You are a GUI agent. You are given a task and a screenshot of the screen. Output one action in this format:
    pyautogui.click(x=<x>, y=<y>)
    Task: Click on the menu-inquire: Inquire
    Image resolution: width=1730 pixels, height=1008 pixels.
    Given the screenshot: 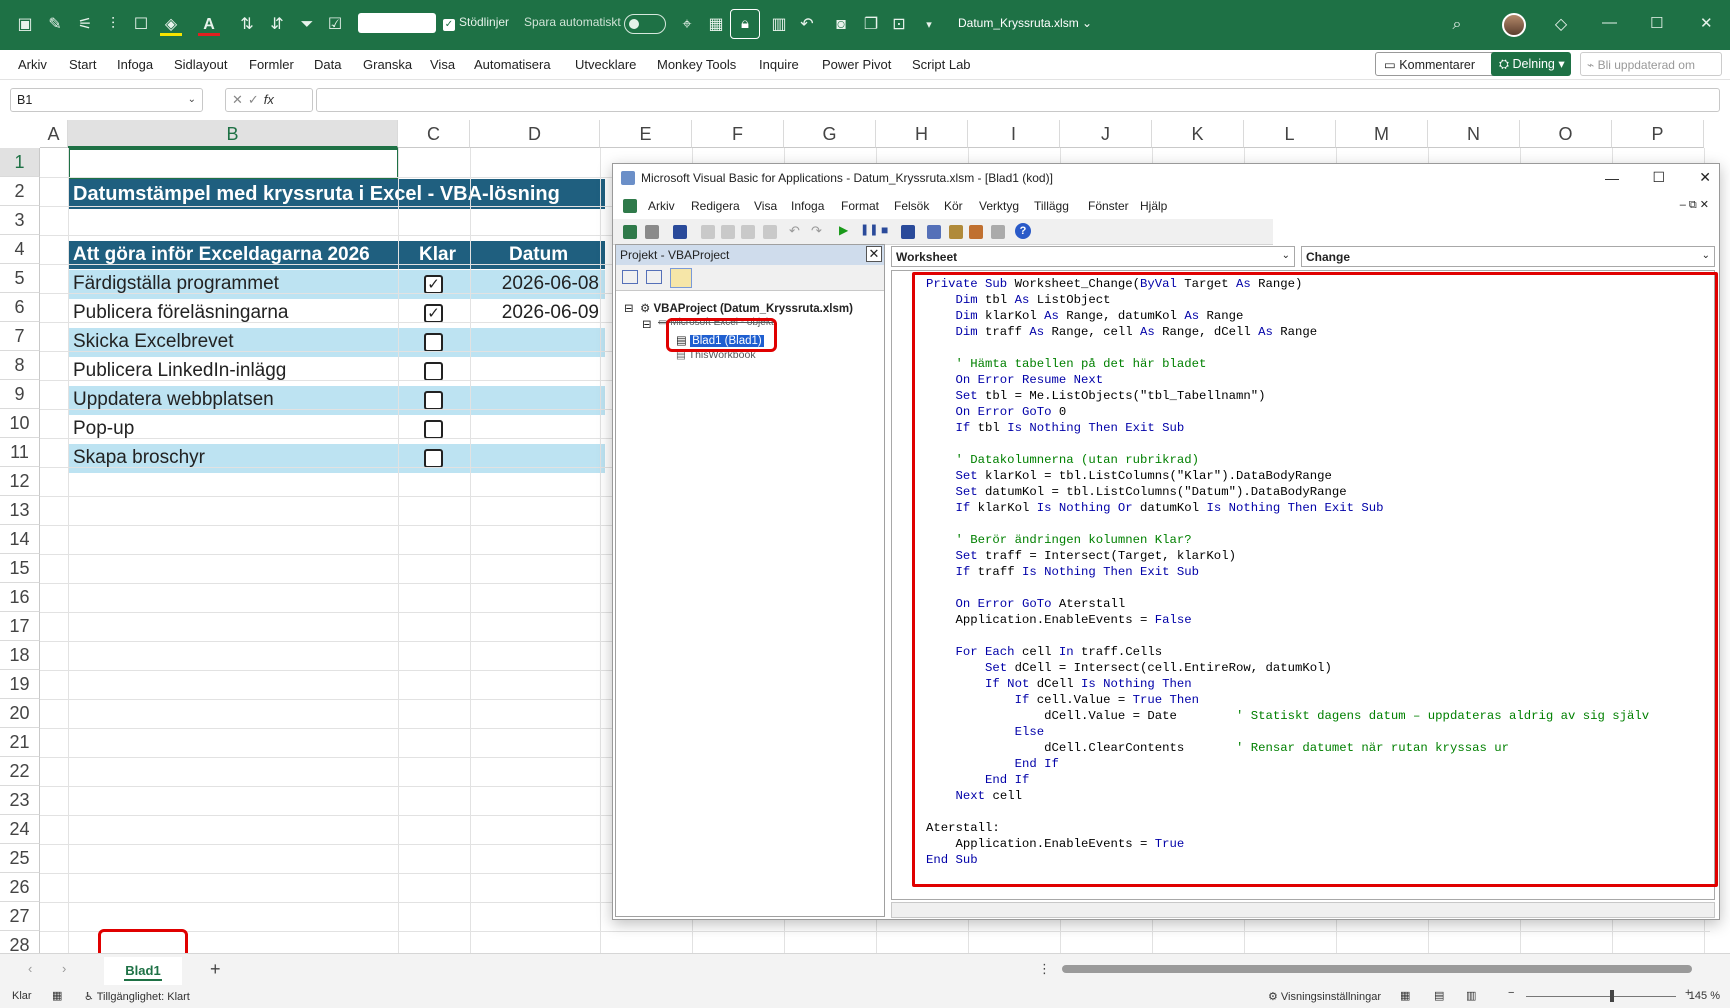 What is the action you would take?
    pyautogui.click(x=779, y=64)
    